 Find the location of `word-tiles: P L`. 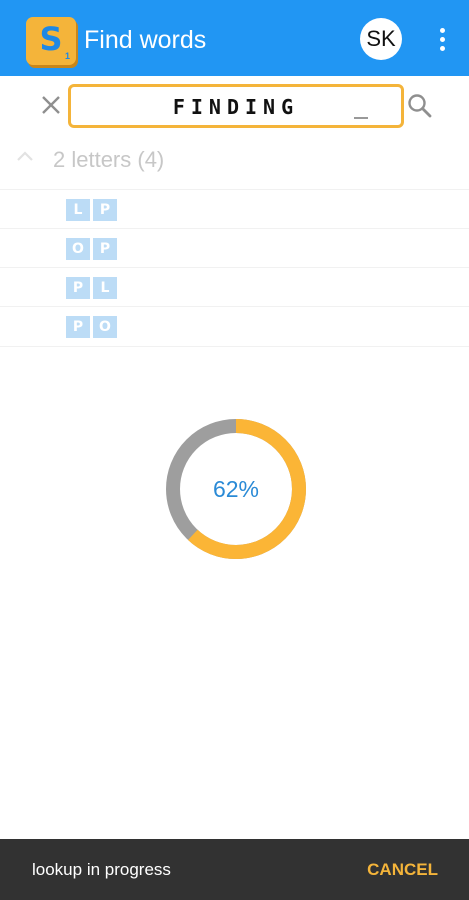

word-tiles: P L is located at coordinates (91, 288).